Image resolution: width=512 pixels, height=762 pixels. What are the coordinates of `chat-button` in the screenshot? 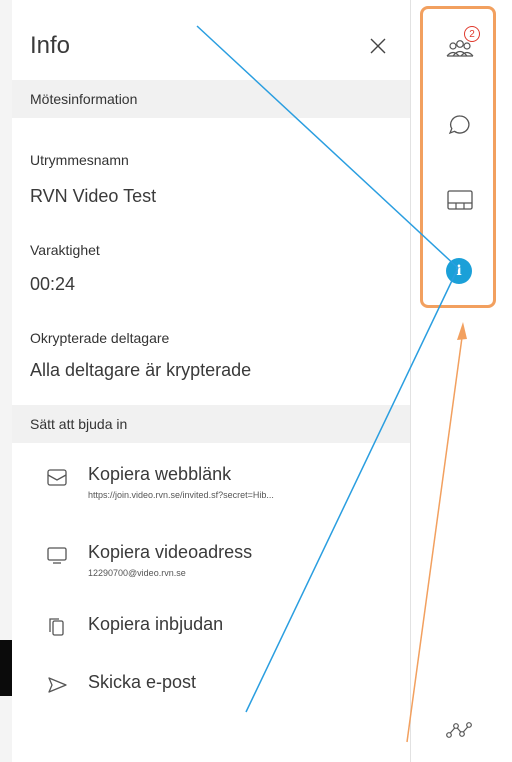 It's located at (460, 124).